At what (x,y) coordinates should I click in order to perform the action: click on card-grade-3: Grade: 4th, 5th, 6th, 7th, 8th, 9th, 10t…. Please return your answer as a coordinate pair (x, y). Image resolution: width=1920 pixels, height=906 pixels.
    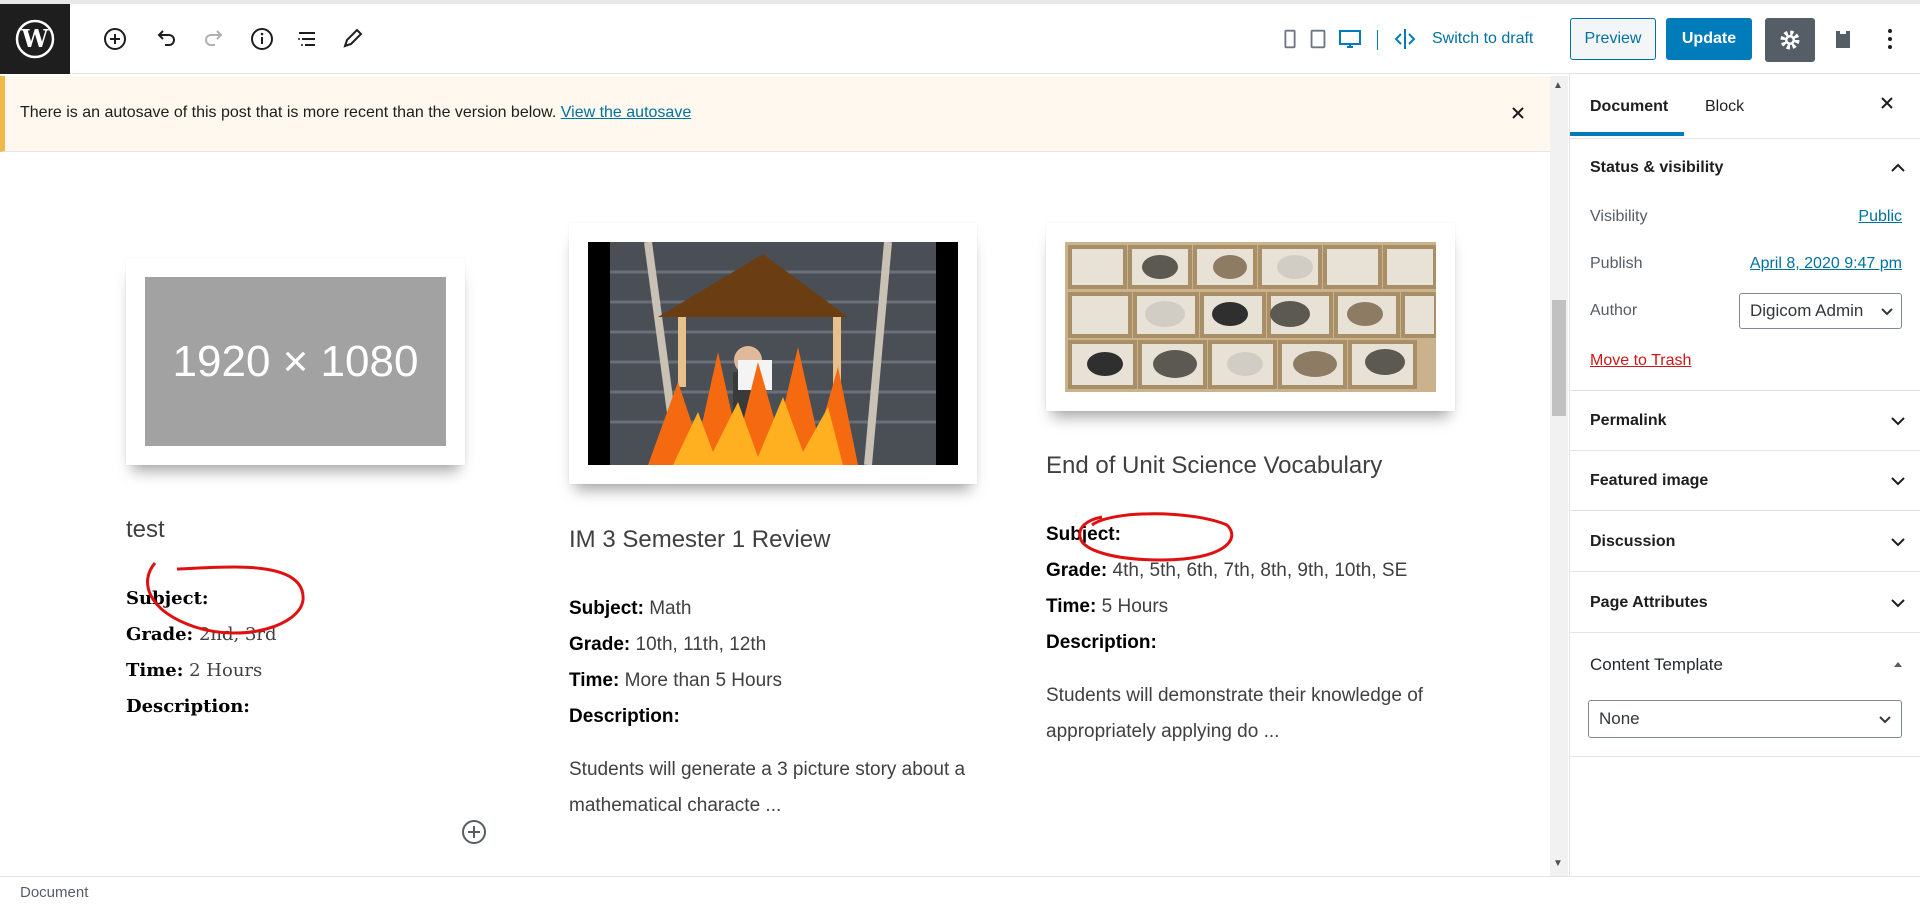
    Looking at the image, I should click on (1227, 570).